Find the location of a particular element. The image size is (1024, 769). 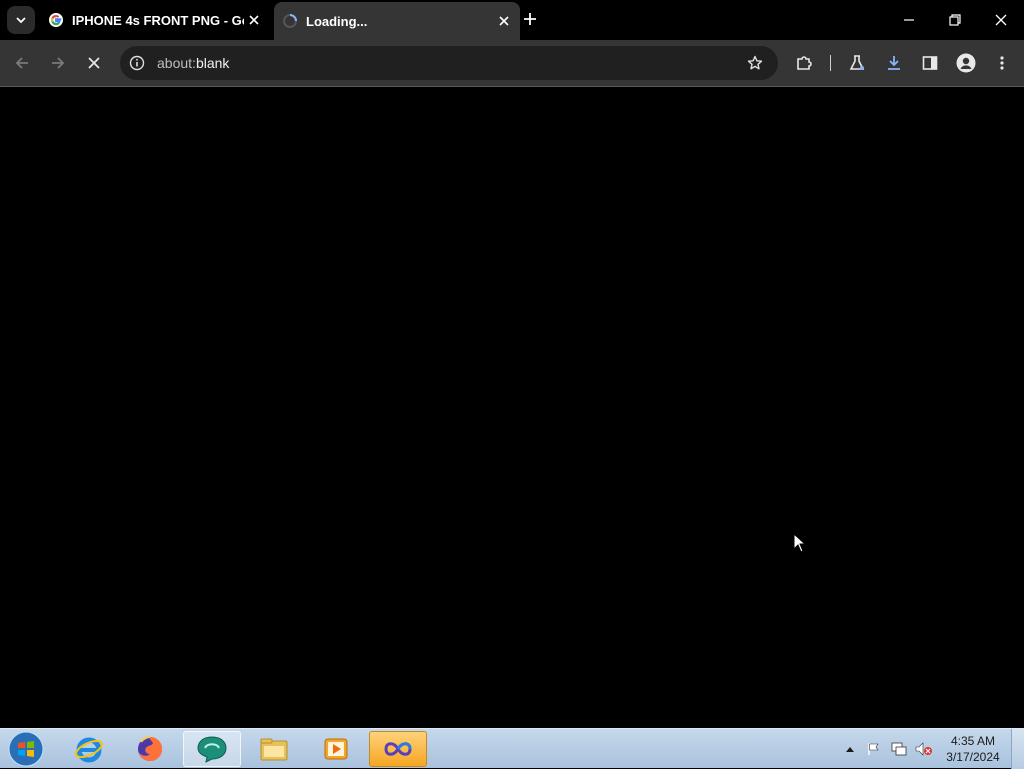

menu-button is located at coordinates (1002, 63).